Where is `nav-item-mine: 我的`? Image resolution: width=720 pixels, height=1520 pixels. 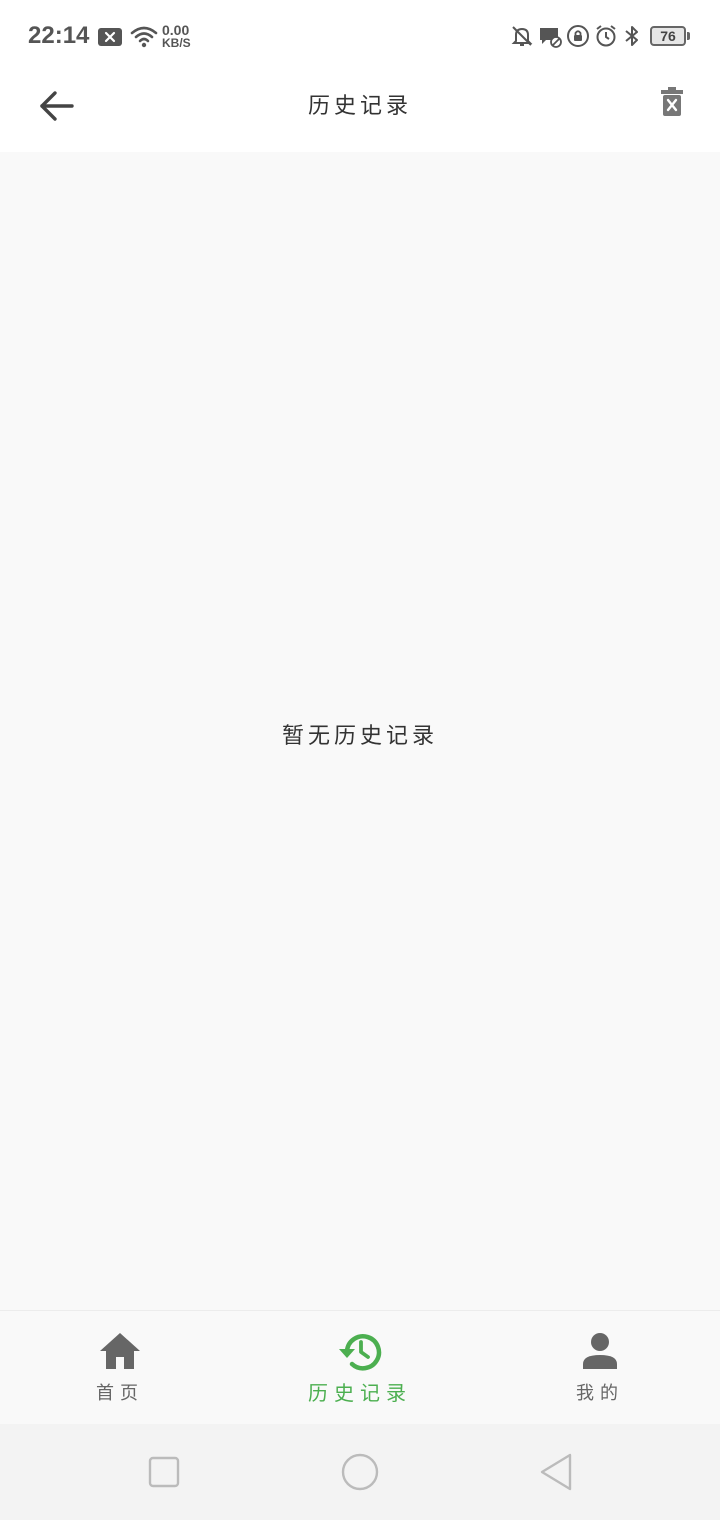
nav-item-mine: 我的 is located at coordinates (600, 1368).